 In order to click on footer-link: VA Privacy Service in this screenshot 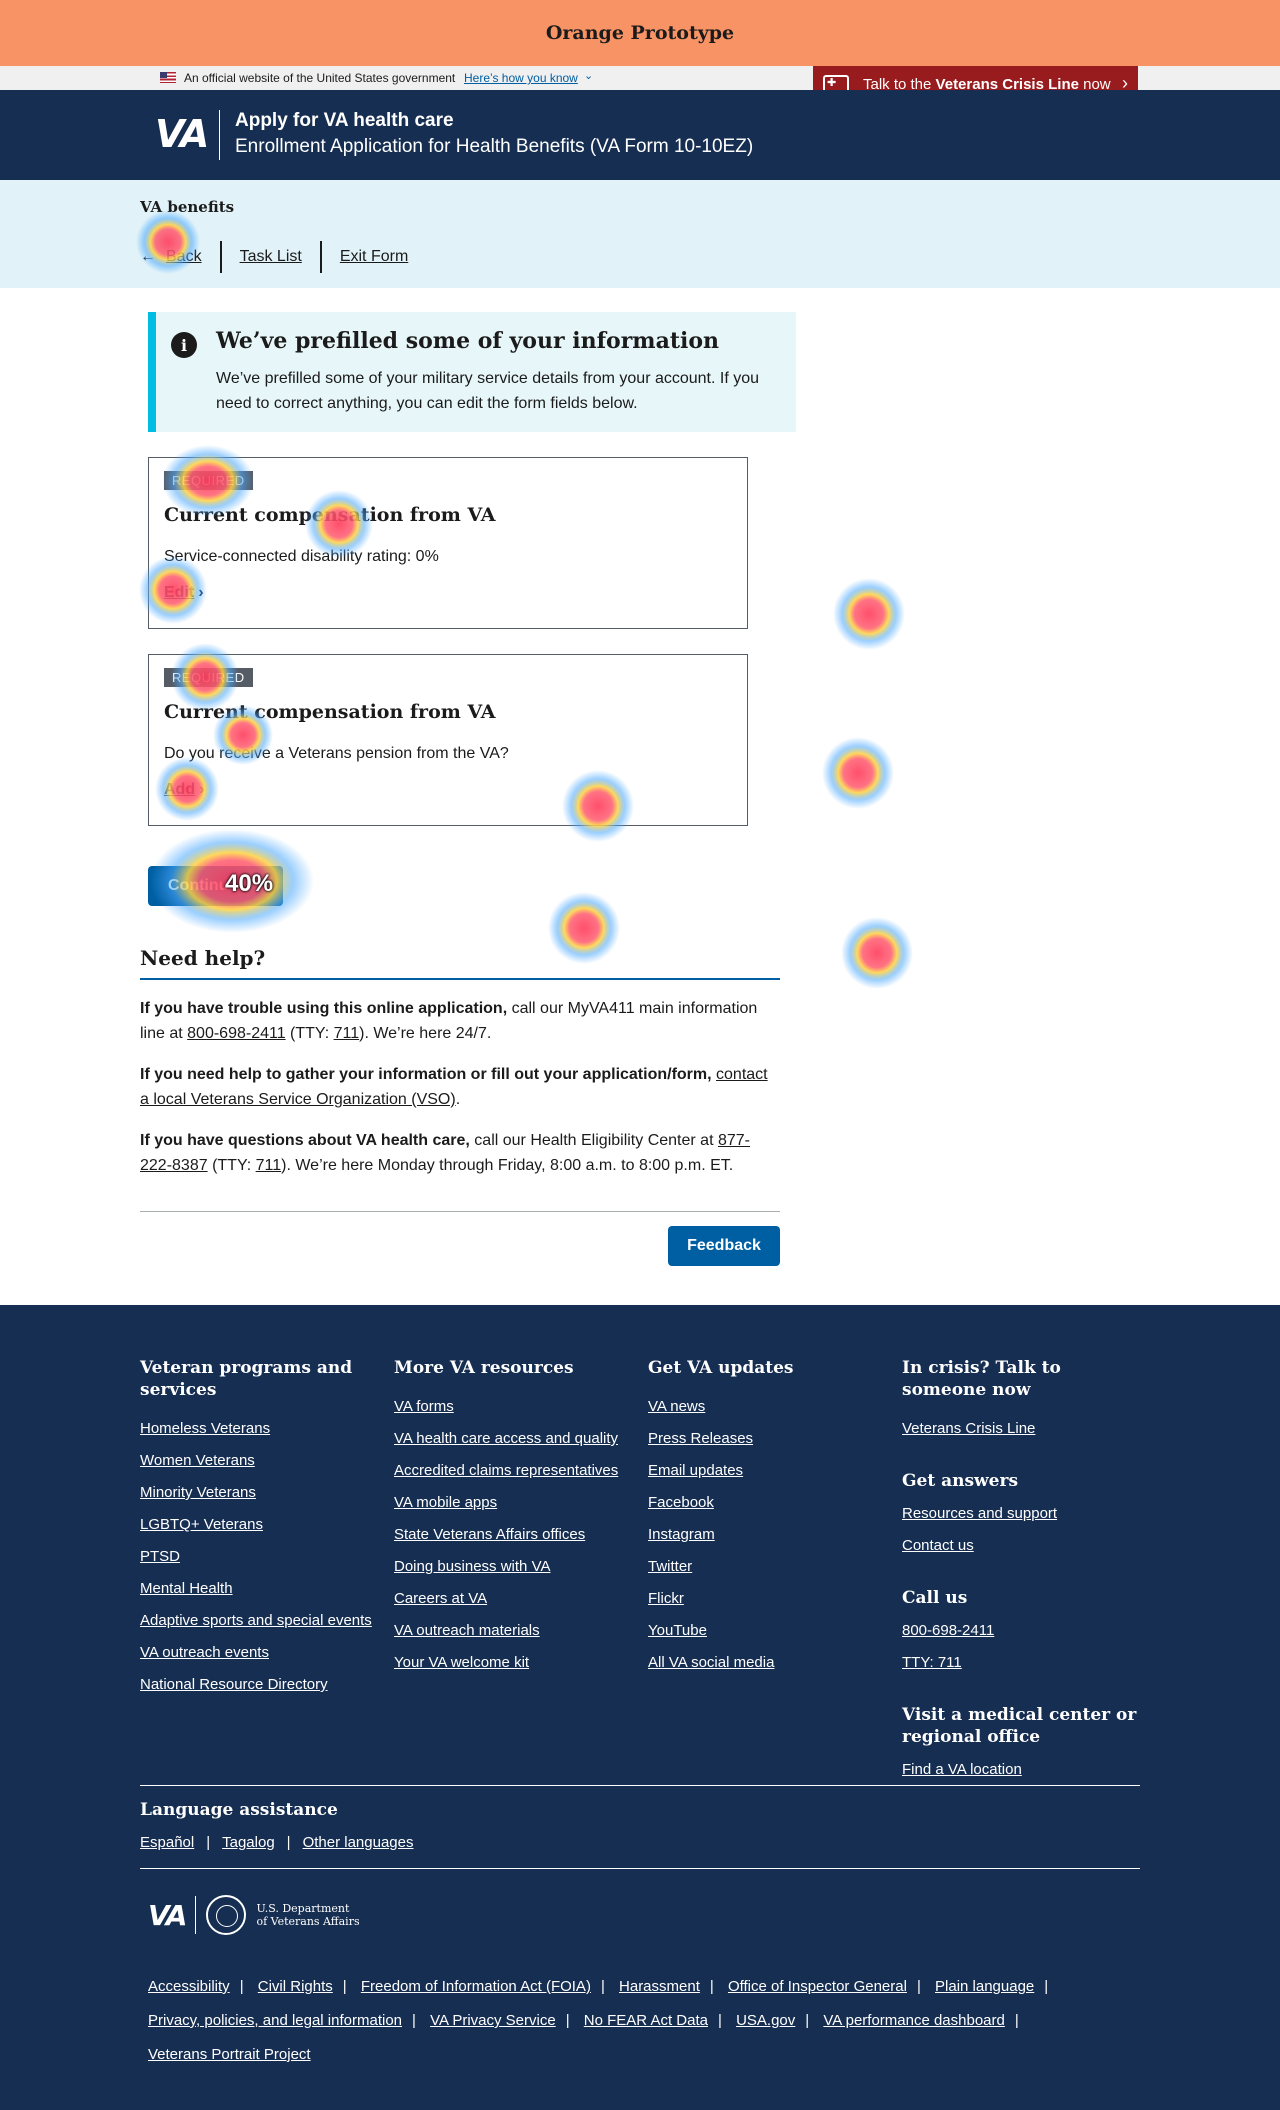, I will do `click(493, 2020)`.